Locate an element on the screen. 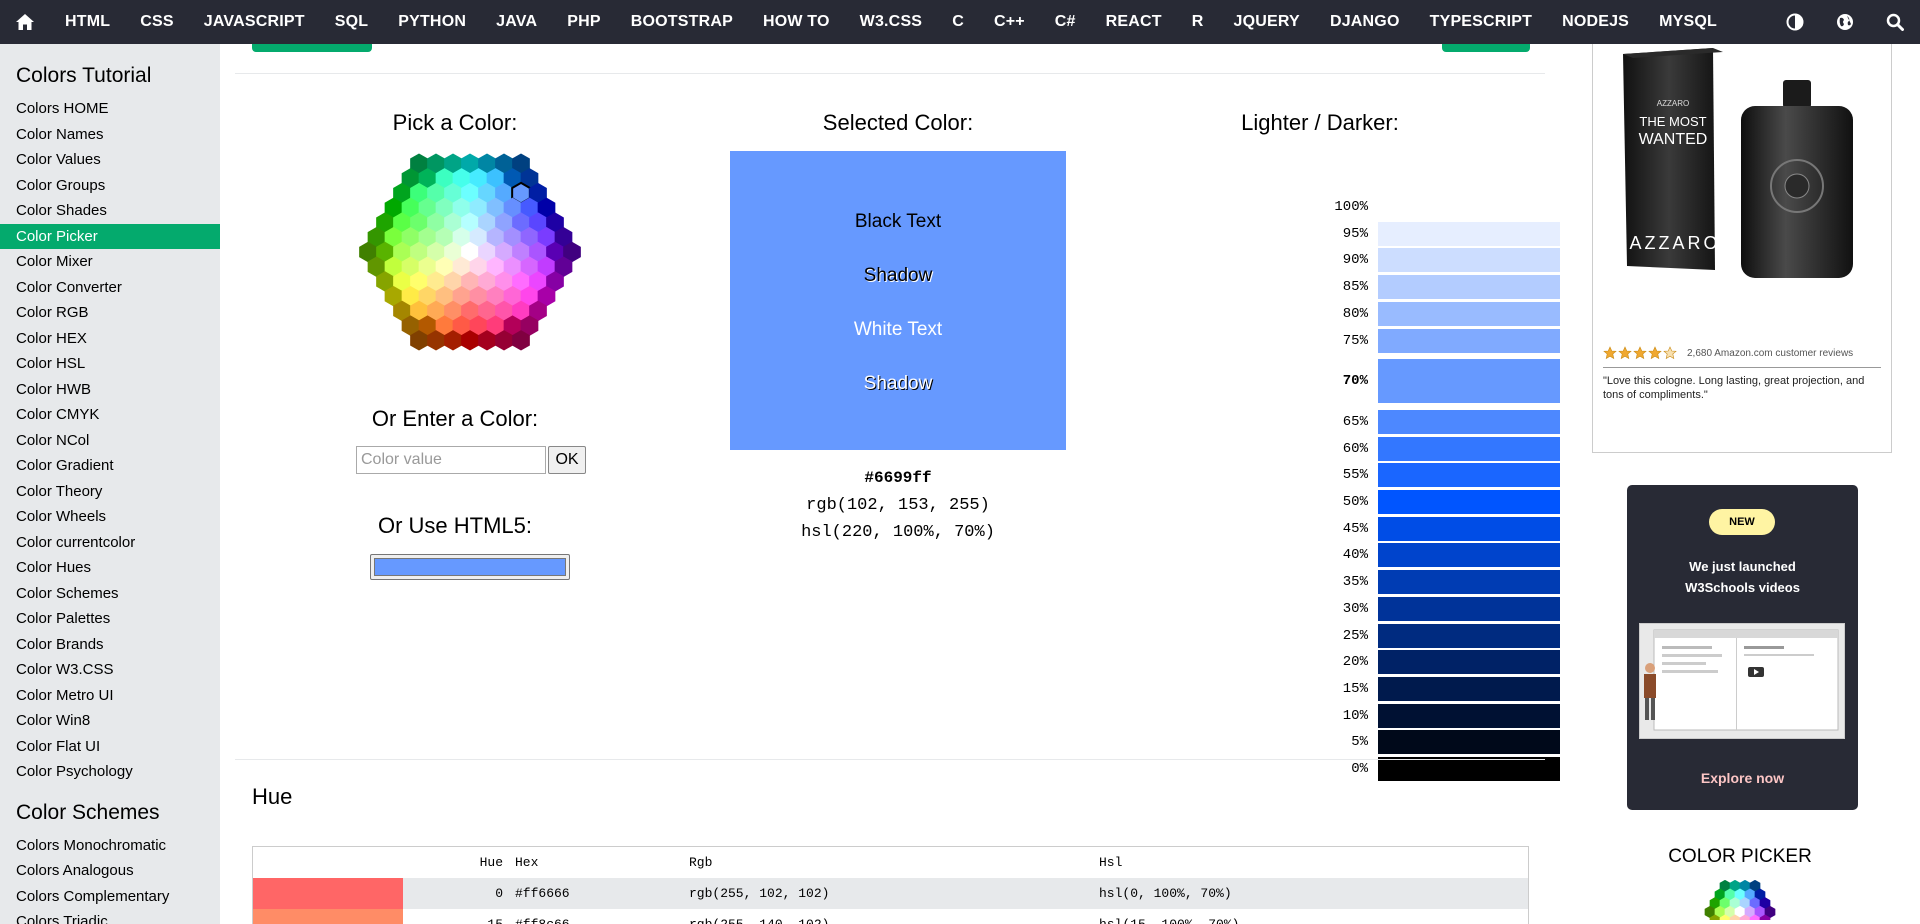 Image resolution: width=1920 pixels, height=924 pixels. sidebar-item-color-names: Color Names is located at coordinates (110, 135).